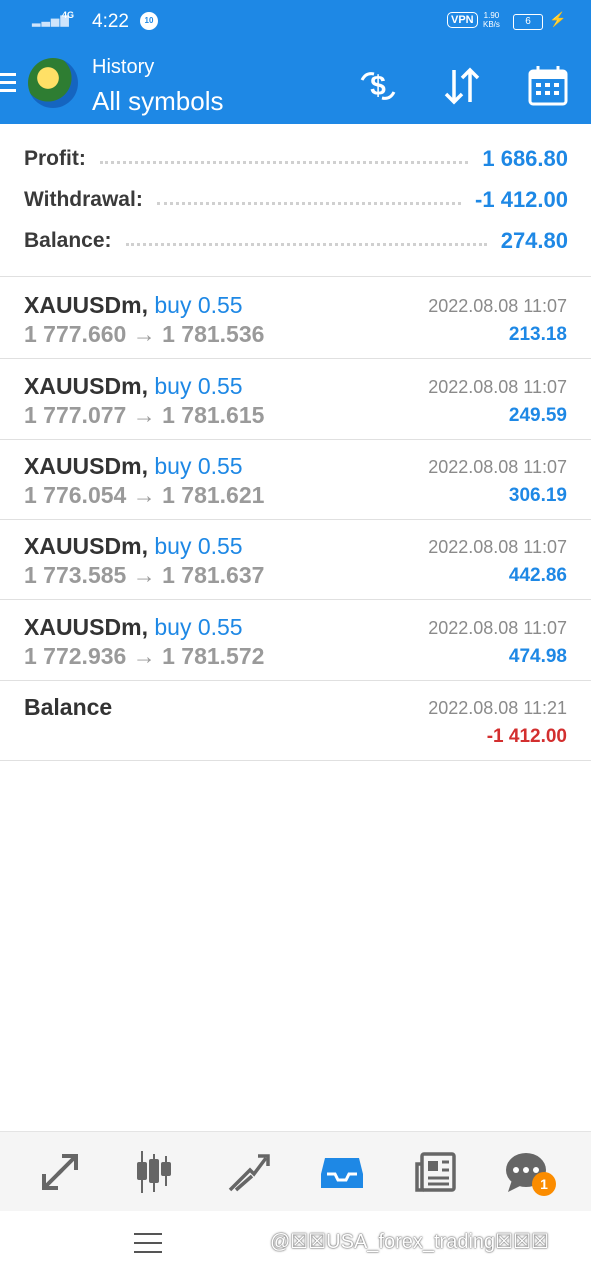 This screenshot has width=591, height=1280. Describe the element at coordinates (436, 1172) in the screenshot. I see `news-icon` at that location.